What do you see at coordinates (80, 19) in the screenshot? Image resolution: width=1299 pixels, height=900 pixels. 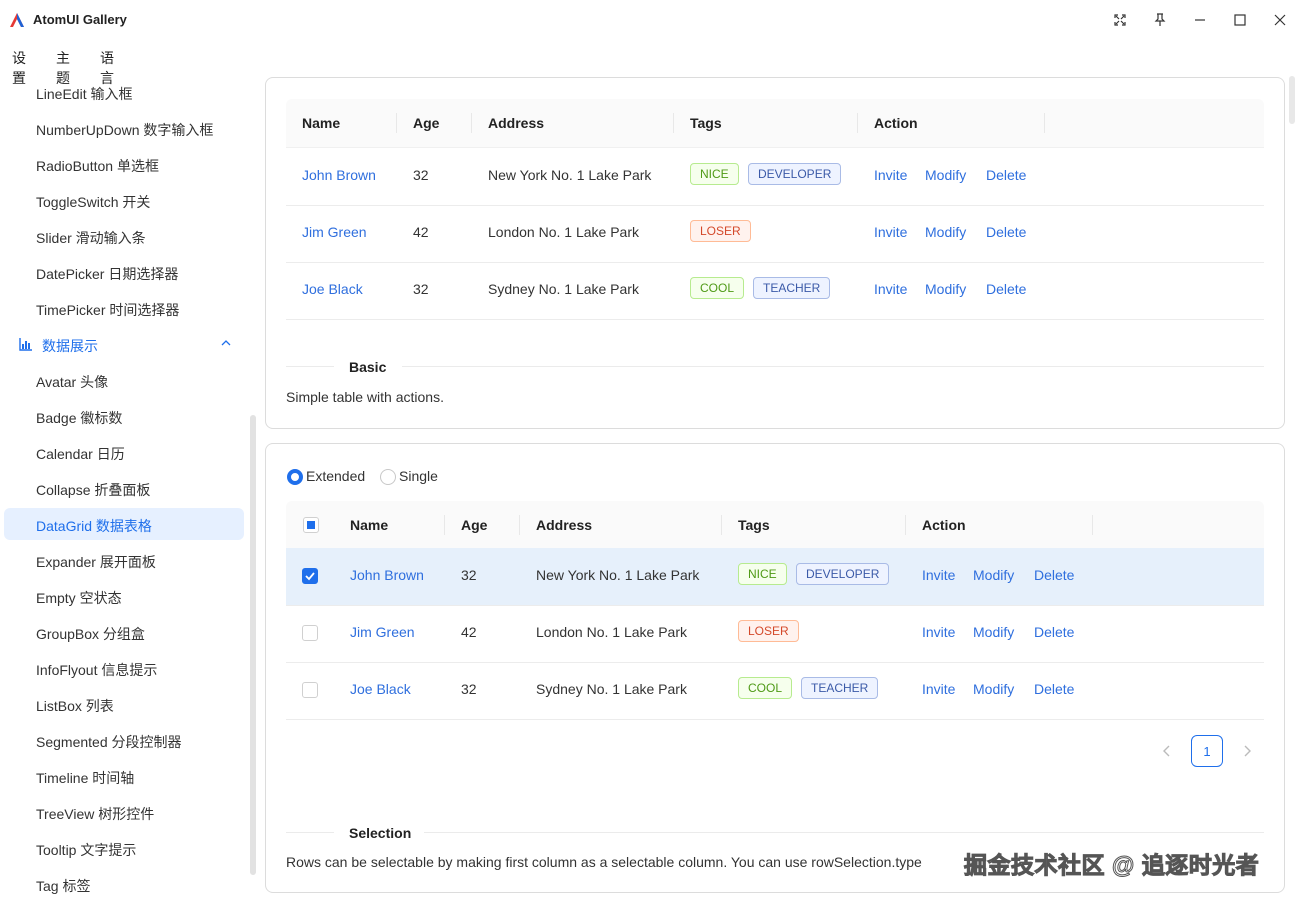 I see `app-title: AtomUI Gallery` at bounding box center [80, 19].